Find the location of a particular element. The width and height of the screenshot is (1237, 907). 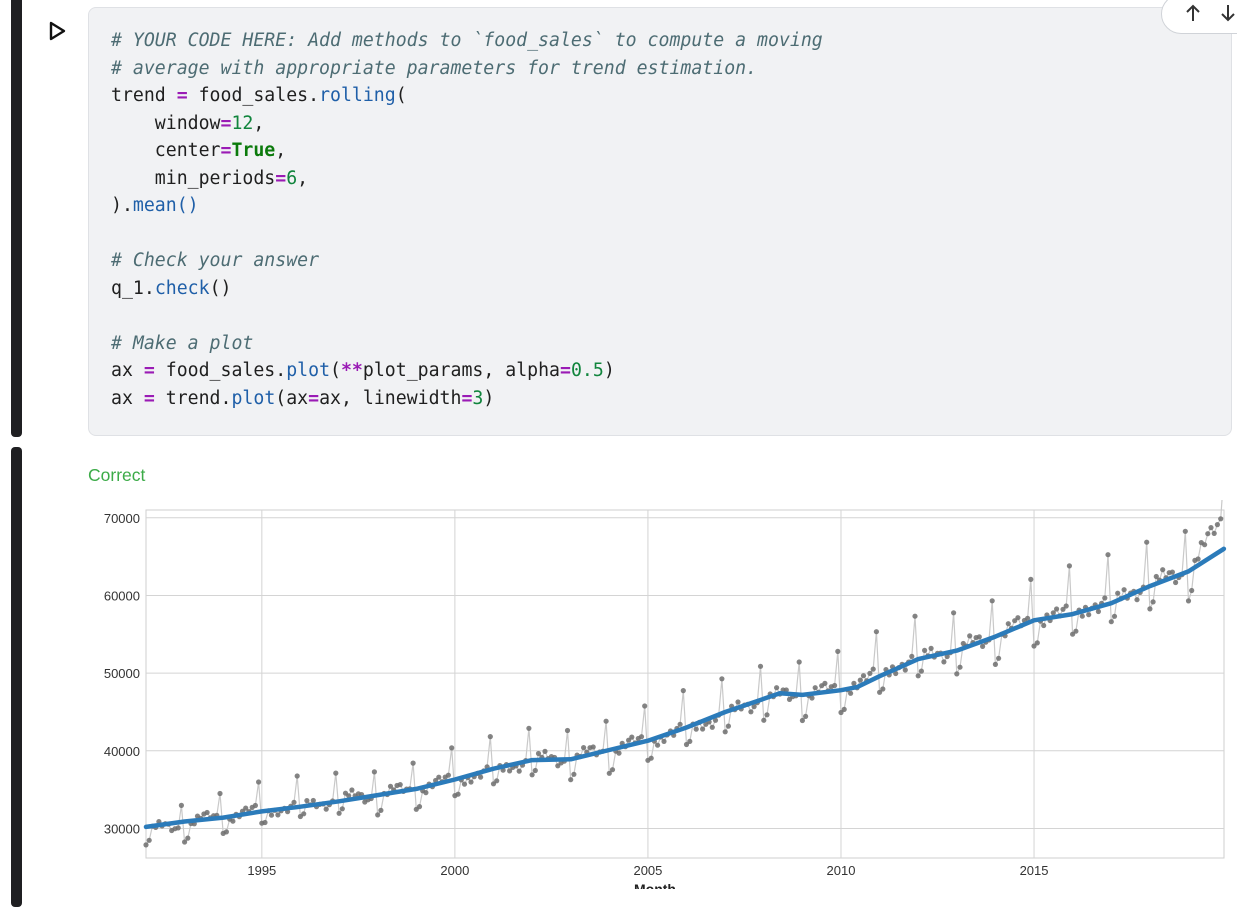

code-line: min_periods=6, is located at coordinates (467, 179).